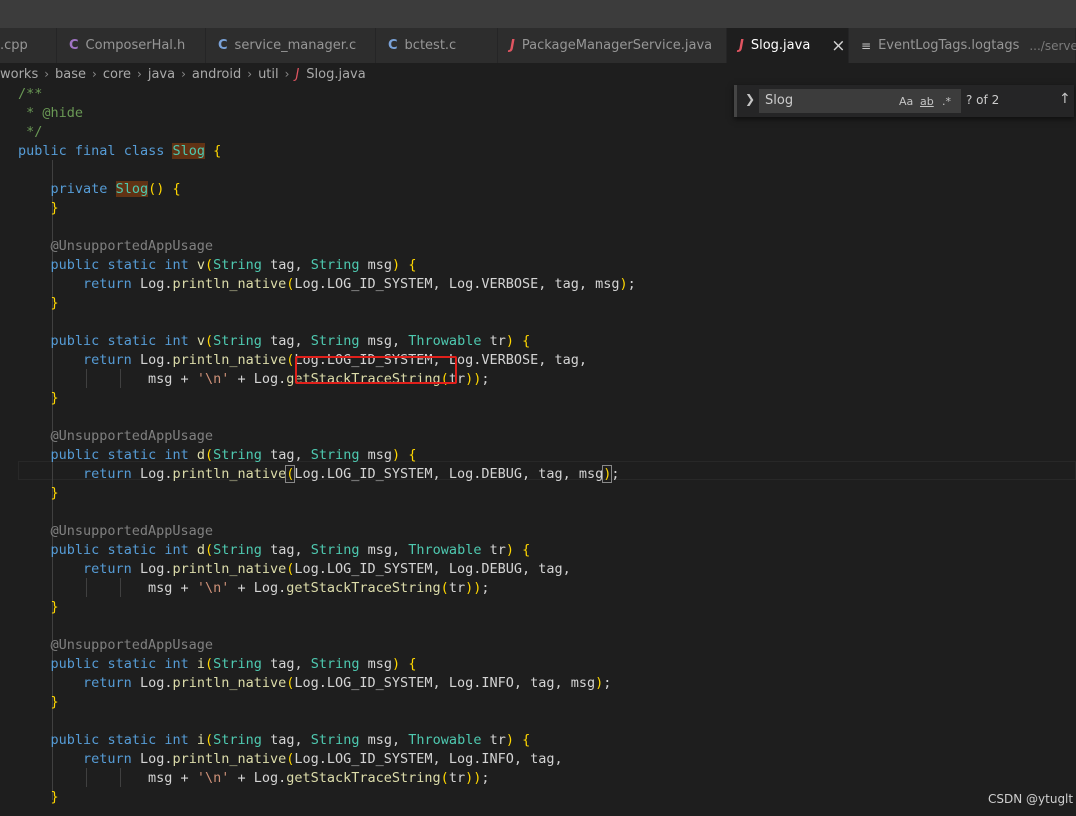  What do you see at coordinates (295, 45) in the screenshot?
I see `tab-label: service_manager.c` at bounding box center [295, 45].